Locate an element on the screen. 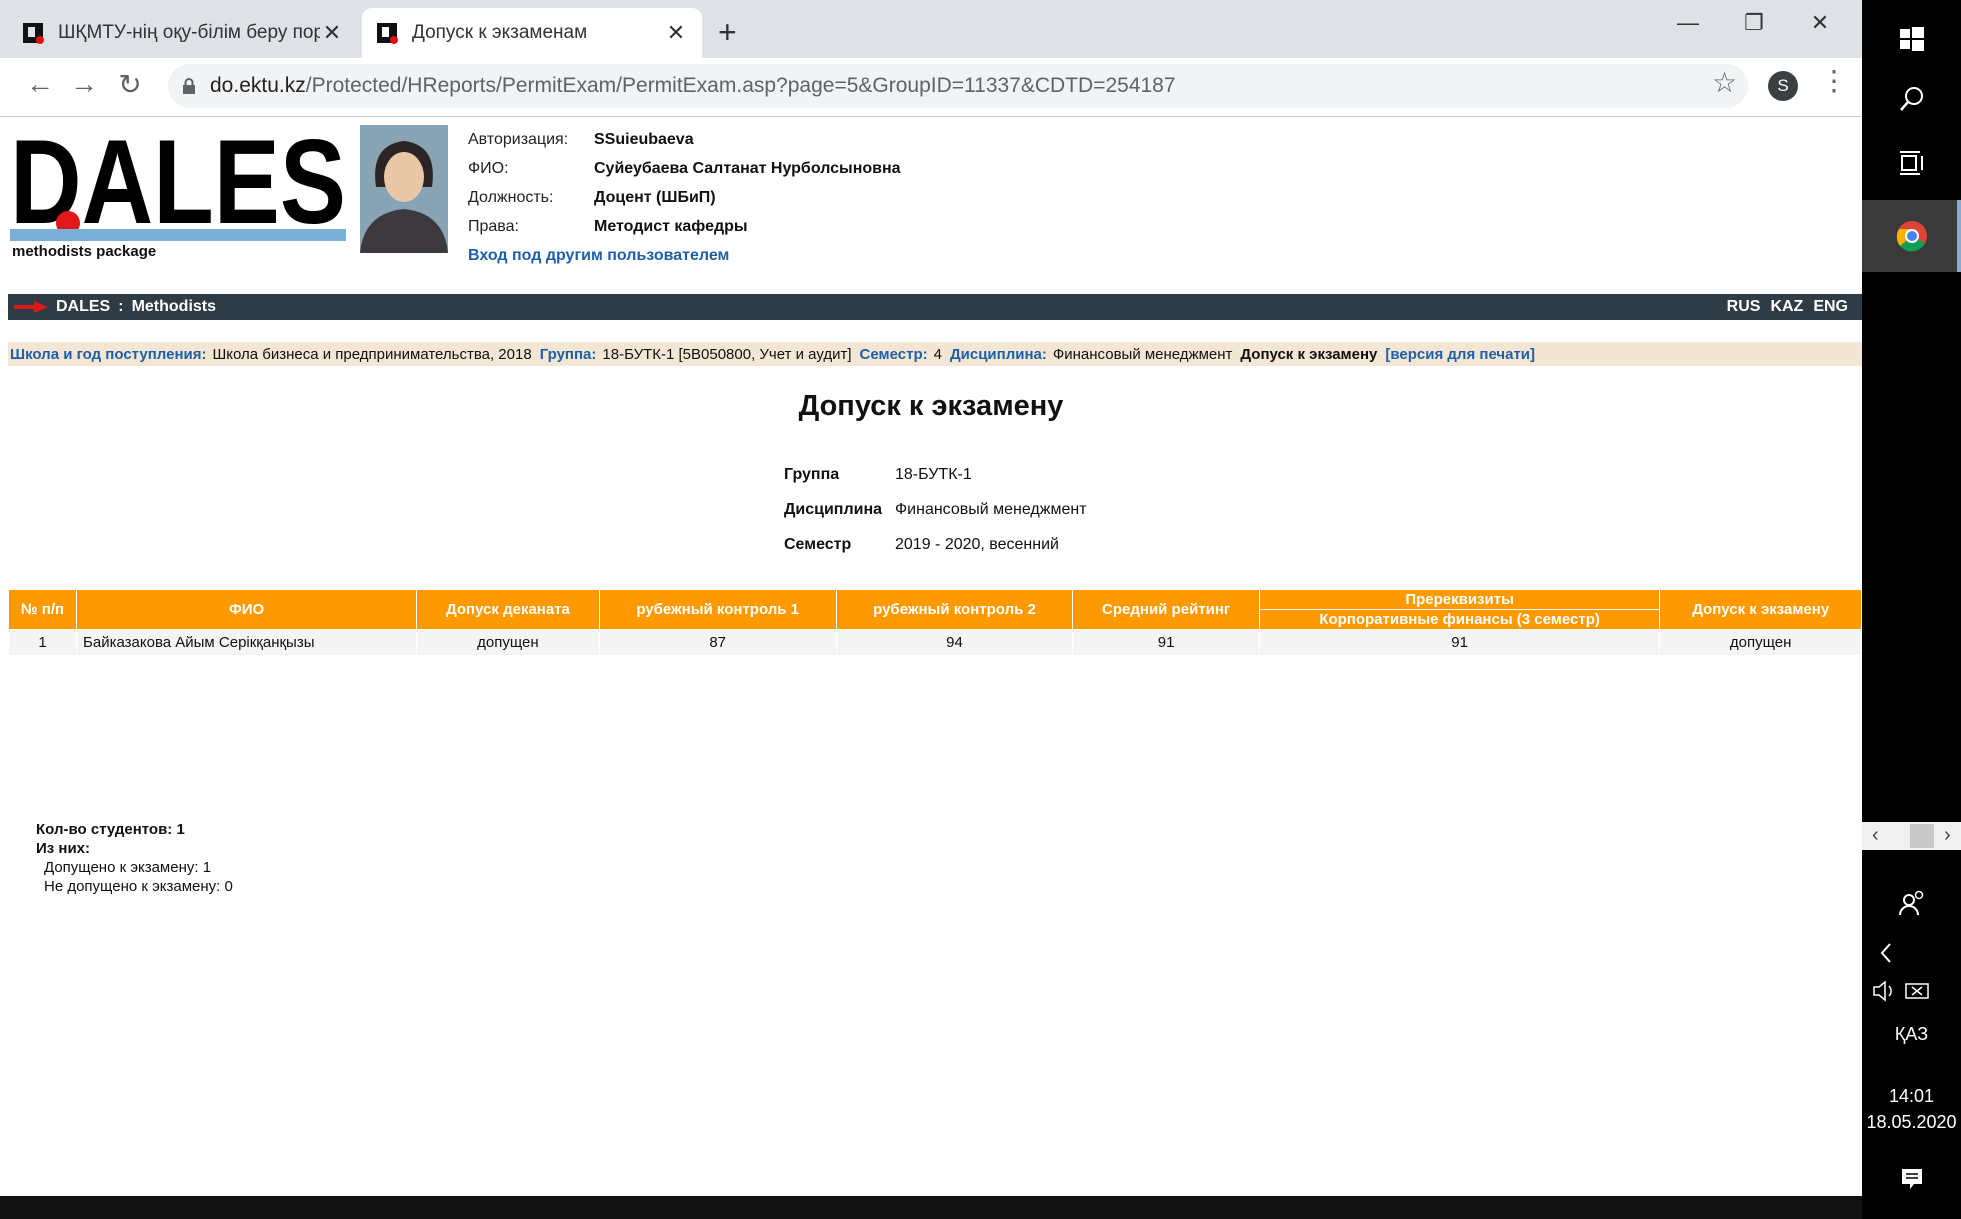  chevron-left-icon is located at coordinates (1911, 953).